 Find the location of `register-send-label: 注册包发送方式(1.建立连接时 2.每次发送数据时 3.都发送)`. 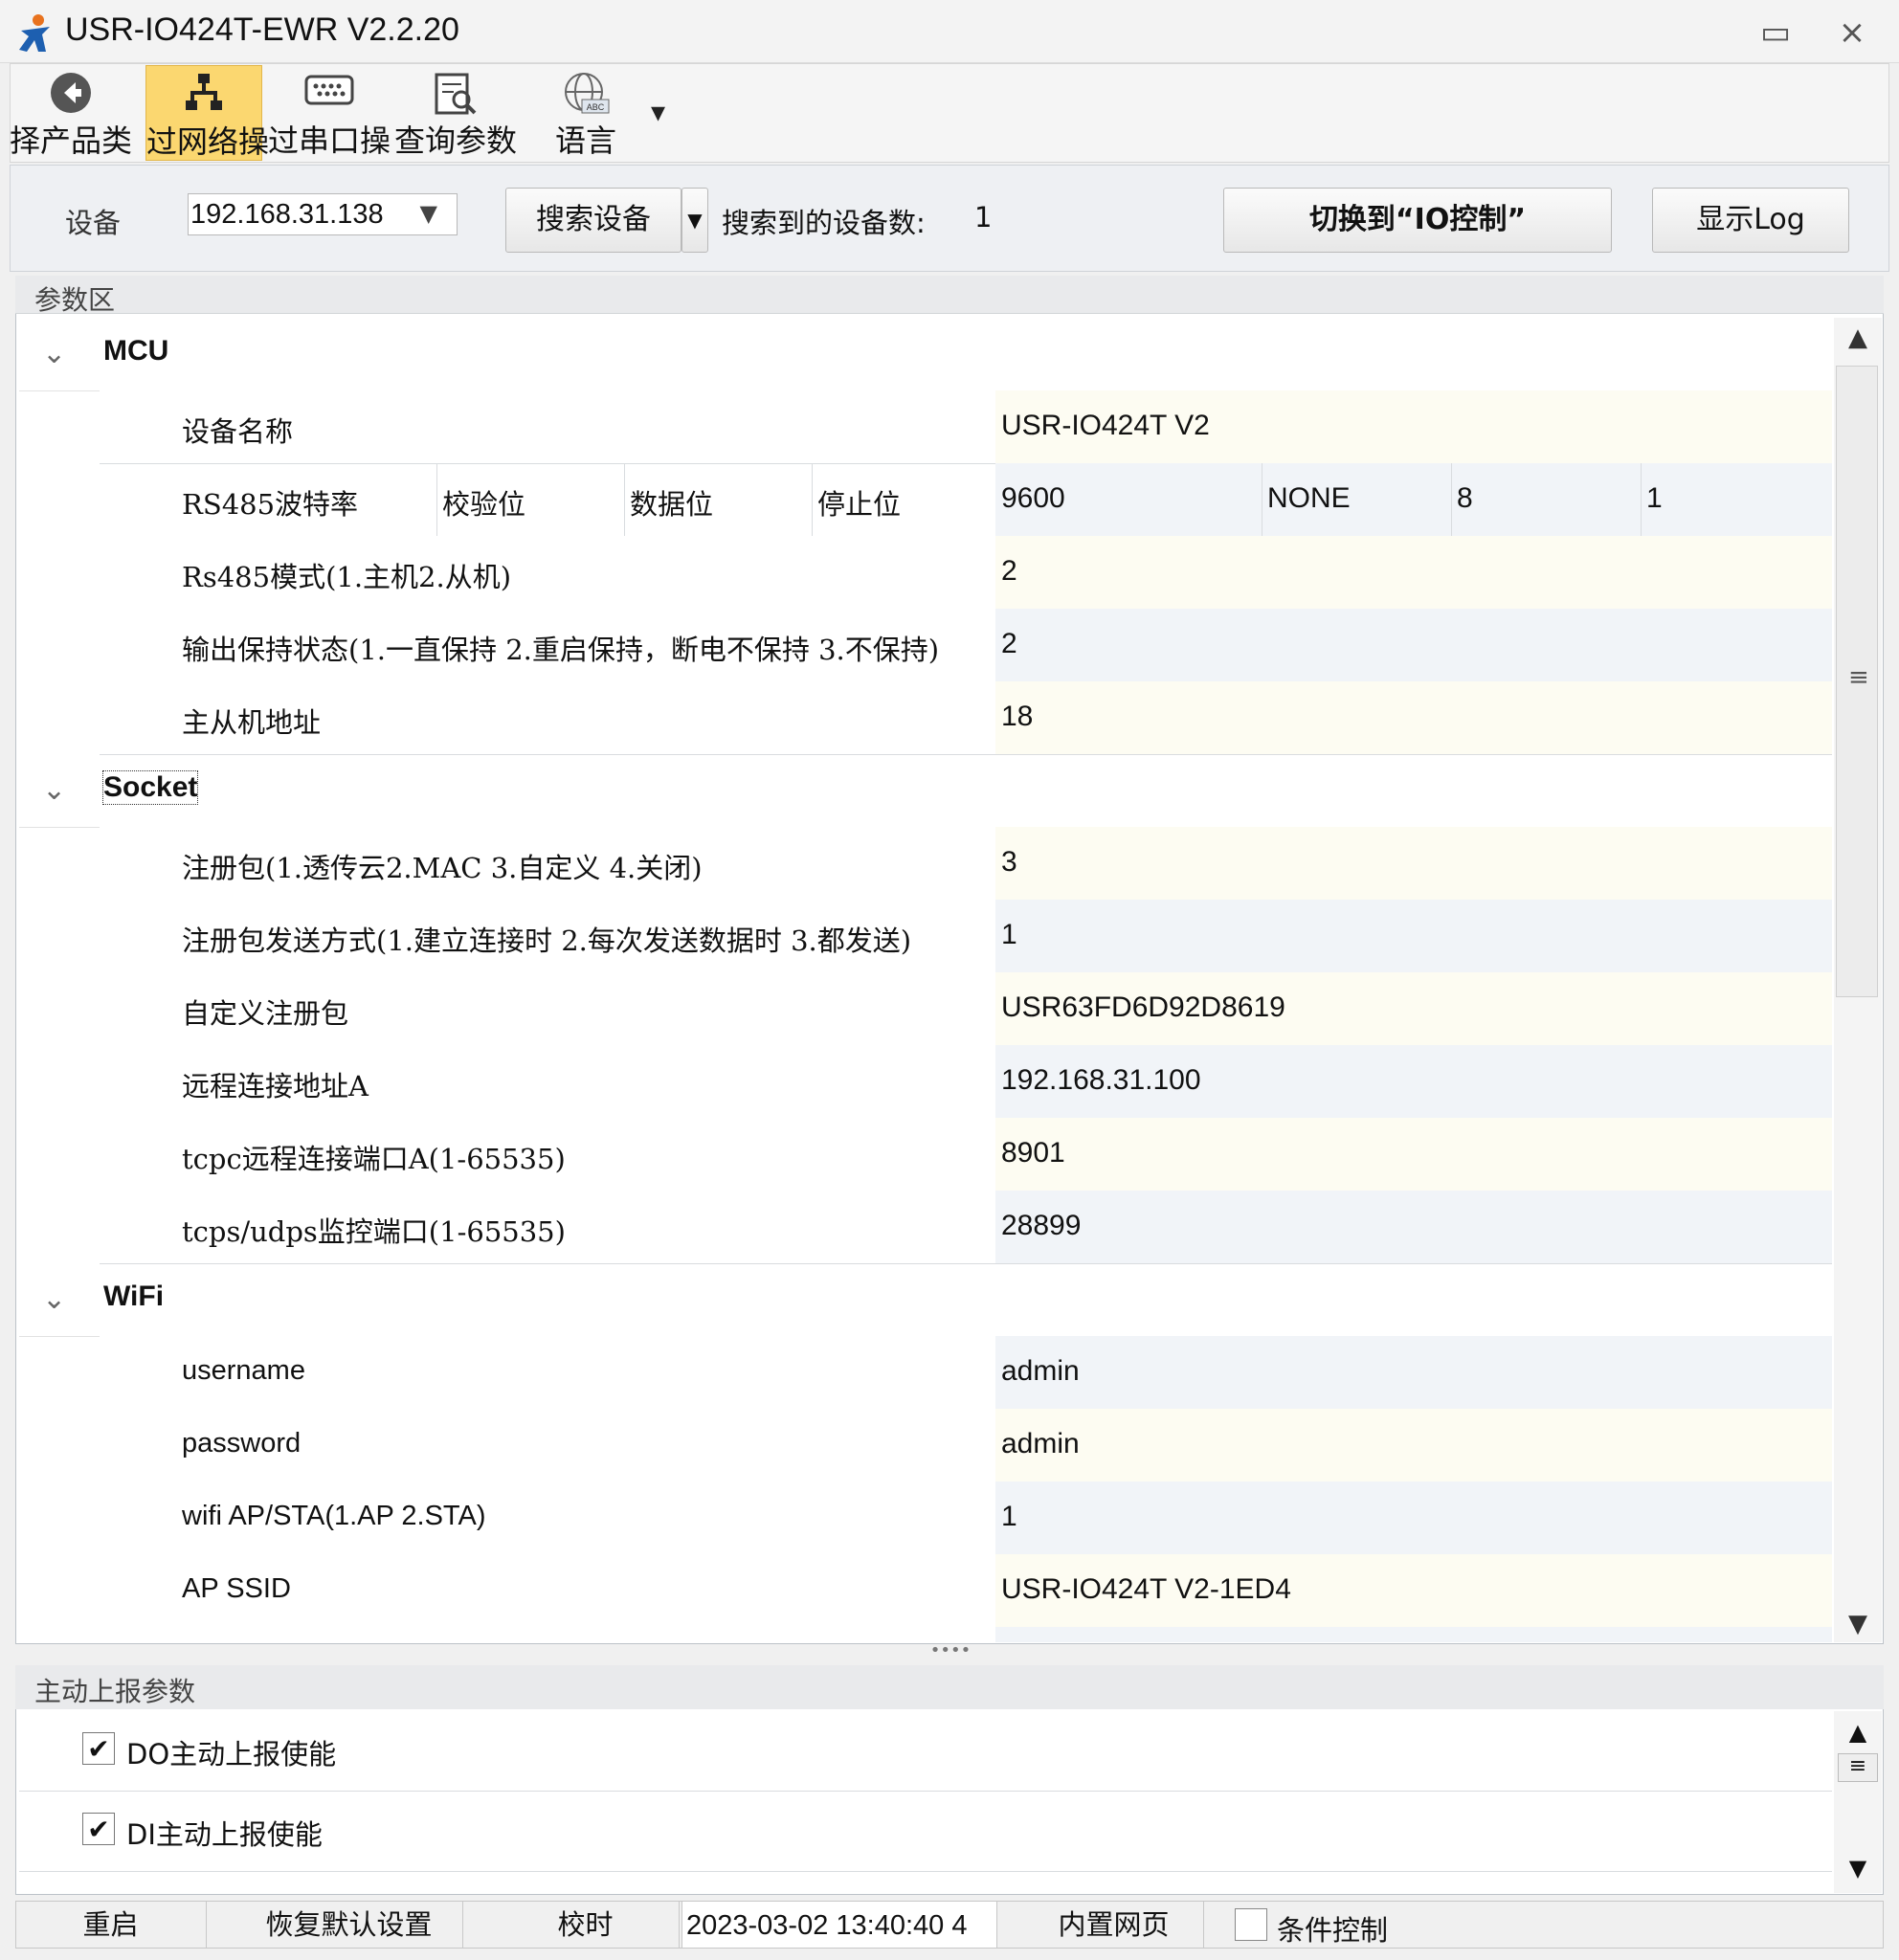

register-send-label: 注册包发送方式(1.建立连接时 2.每次发送数据时 3.都发送) is located at coordinates (547, 941).